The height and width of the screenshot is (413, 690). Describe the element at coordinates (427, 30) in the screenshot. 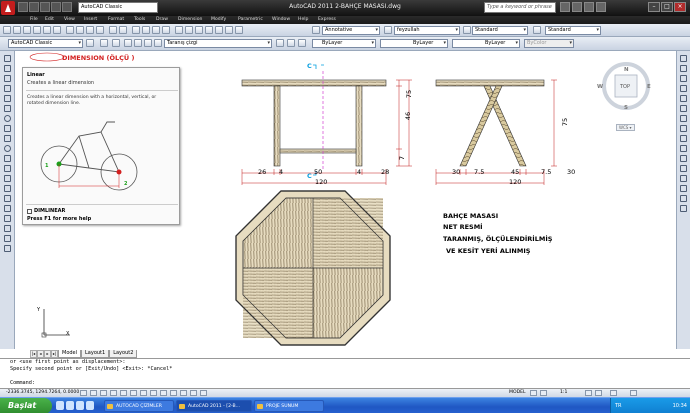

I see `dim-style-select: feyzullah` at that location.